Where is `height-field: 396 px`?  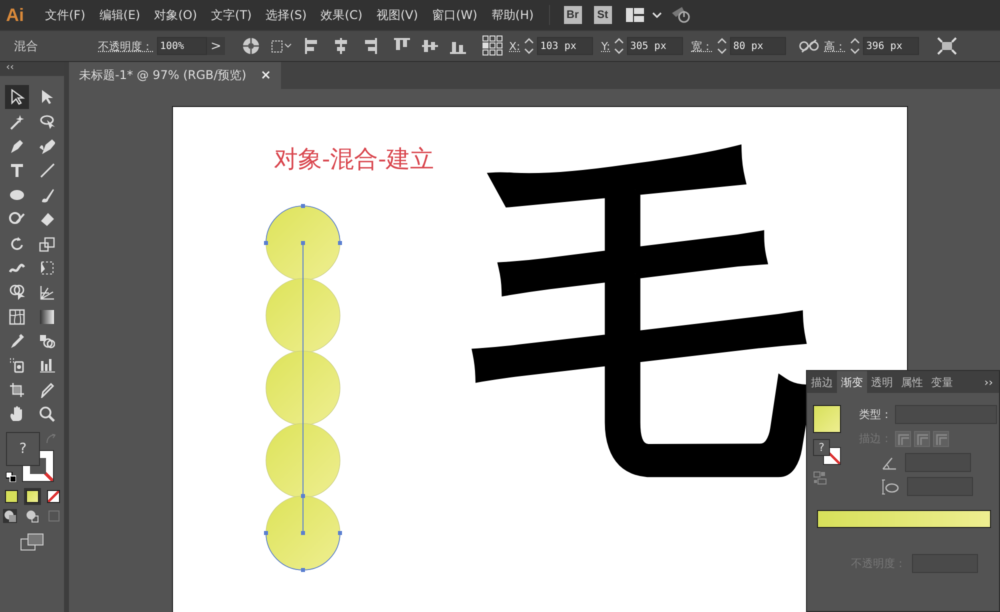
height-field: 396 px is located at coordinates (891, 46).